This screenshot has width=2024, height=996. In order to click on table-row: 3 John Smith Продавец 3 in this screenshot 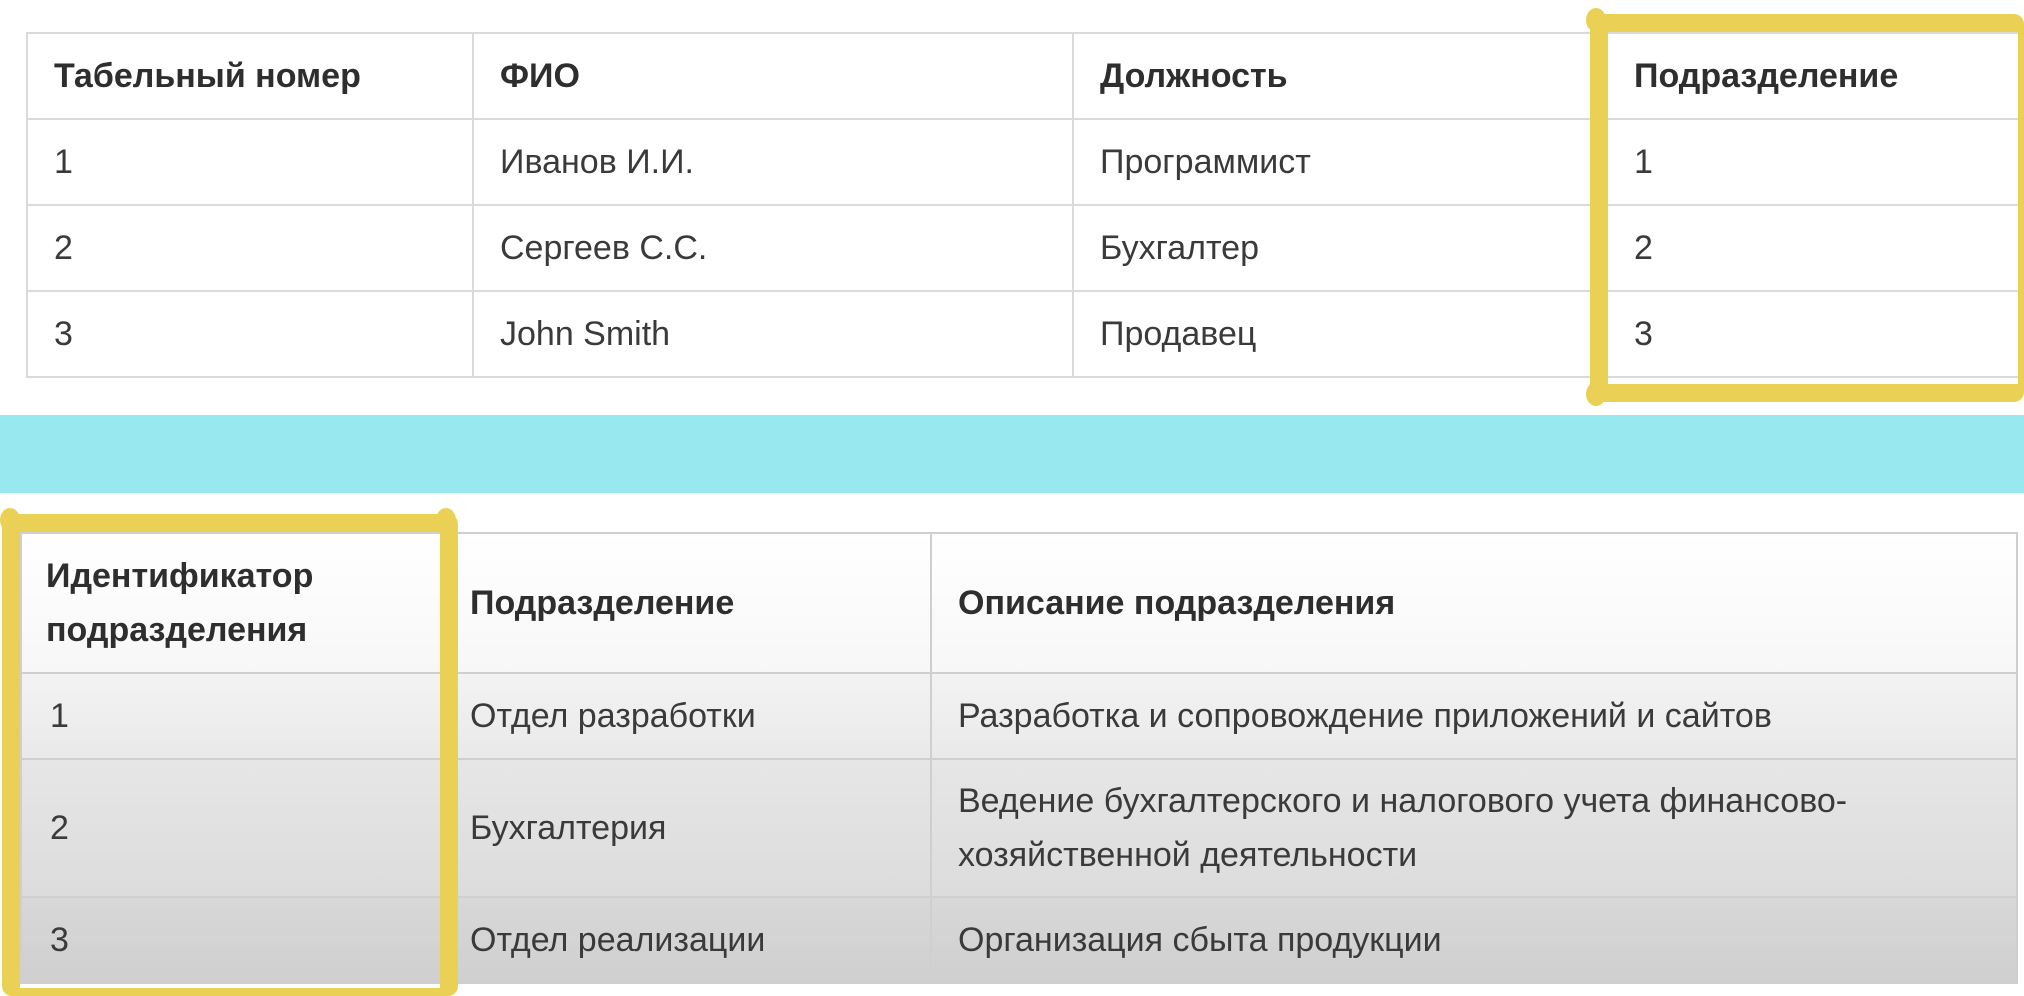, I will do `click(1025, 334)`.